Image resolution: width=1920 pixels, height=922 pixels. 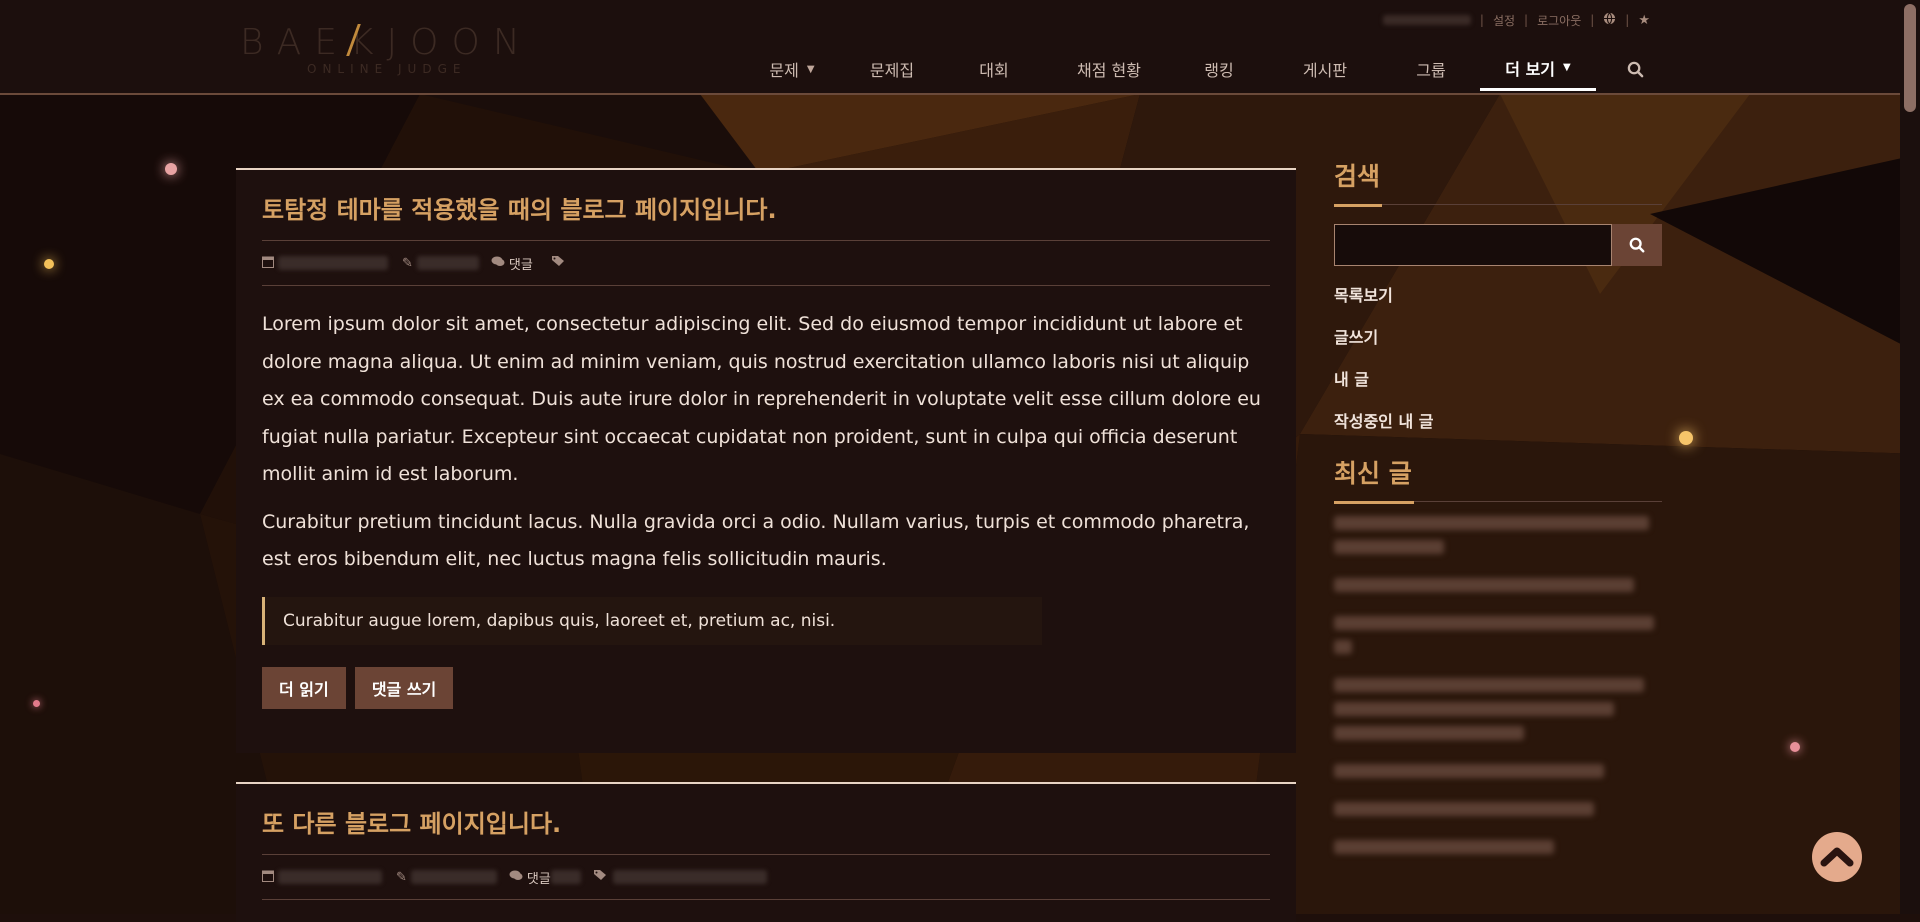 I want to click on nav-search-button, so click(x=1635, y=69).